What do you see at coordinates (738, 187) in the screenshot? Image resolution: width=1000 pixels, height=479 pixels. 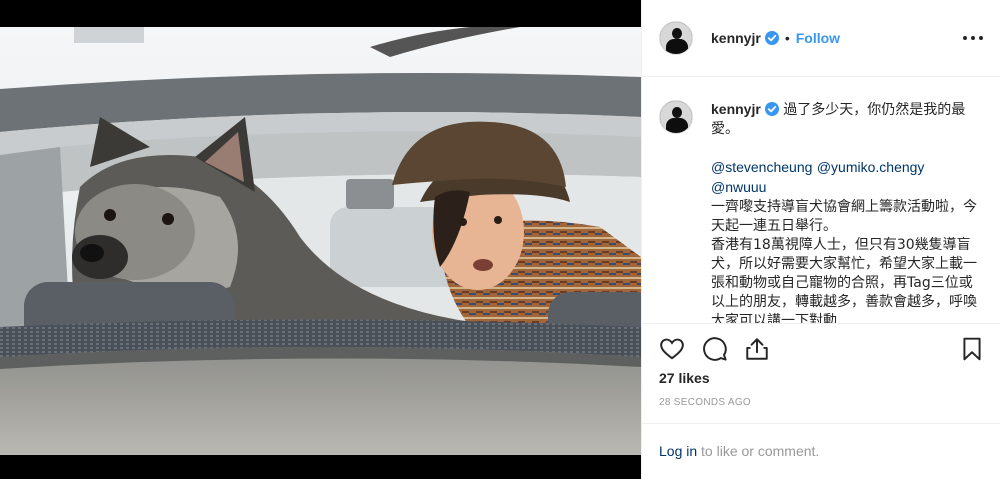 I see `mention-link: @nwuuu` at bounding box center [738, 187].